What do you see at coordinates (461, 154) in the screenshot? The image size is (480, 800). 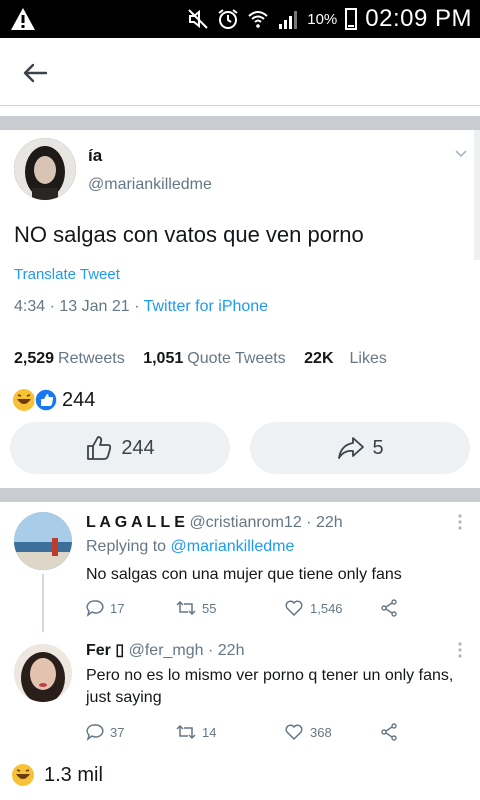 I see `chevron-down-icon` at bounding box center [461, 154].